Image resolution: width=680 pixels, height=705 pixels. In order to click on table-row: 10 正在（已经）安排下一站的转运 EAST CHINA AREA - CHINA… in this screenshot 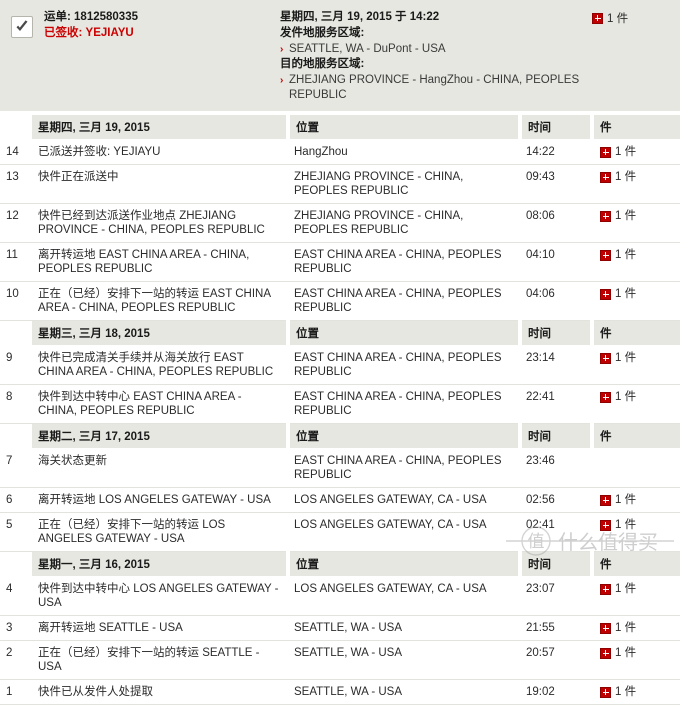, I will do `click(340, 301)`.